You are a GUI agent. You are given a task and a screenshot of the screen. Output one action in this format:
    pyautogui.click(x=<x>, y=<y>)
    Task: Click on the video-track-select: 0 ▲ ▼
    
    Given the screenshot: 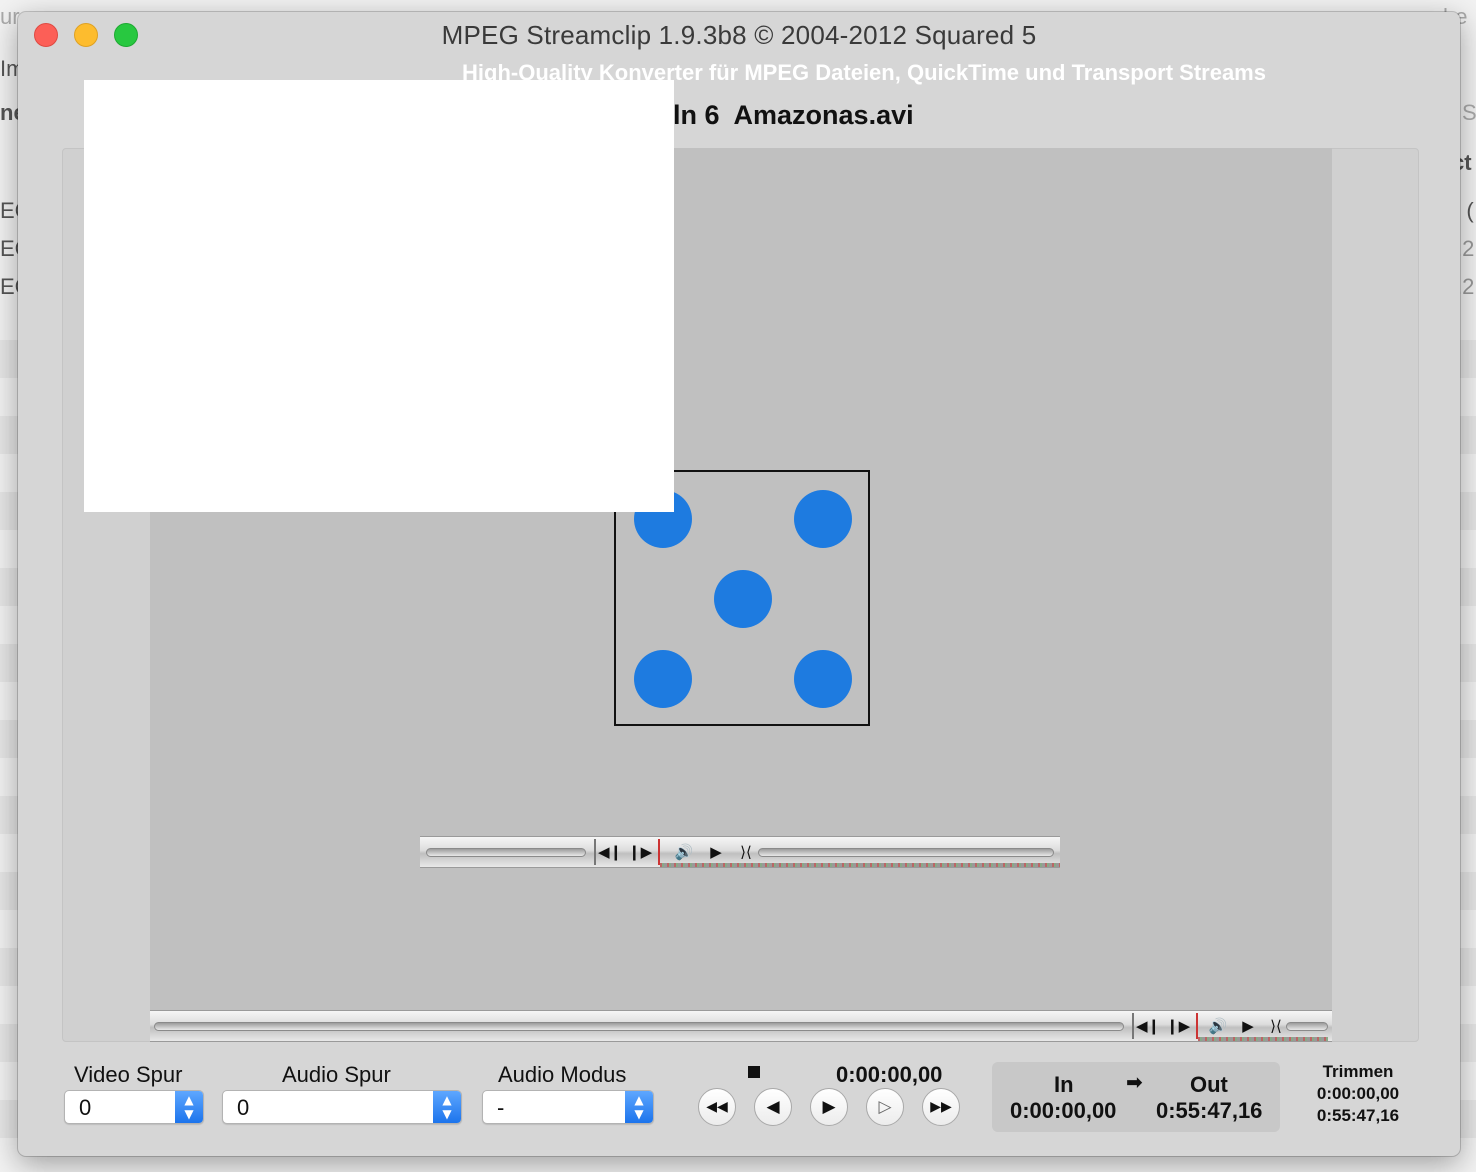 What is the action you would take?
    pyautogui.click(x=134, y=1107)
    